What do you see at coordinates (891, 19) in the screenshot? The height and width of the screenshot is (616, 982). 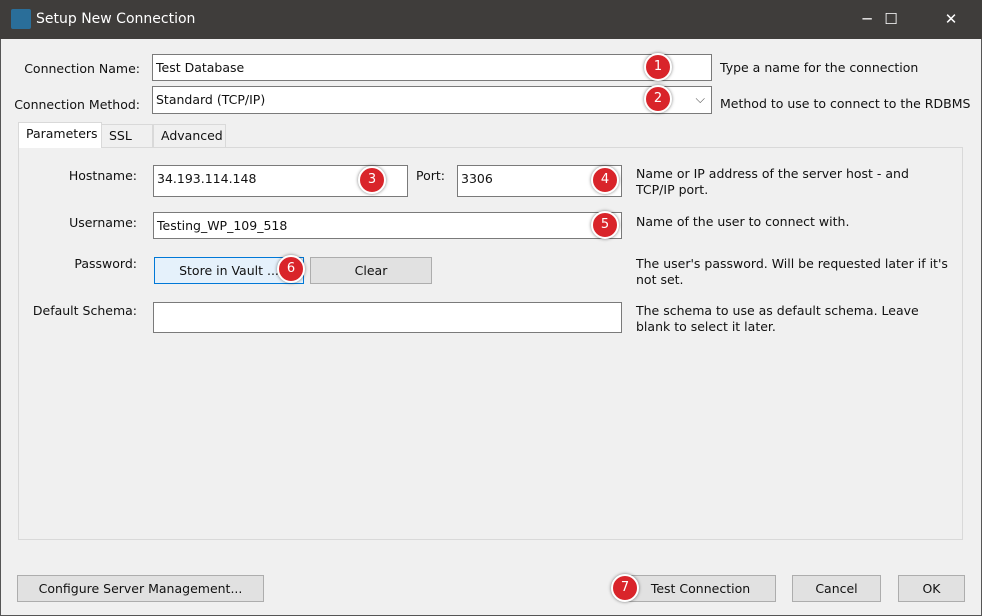 I see `maximize-button: ☐` at bounding box center [891, 19].